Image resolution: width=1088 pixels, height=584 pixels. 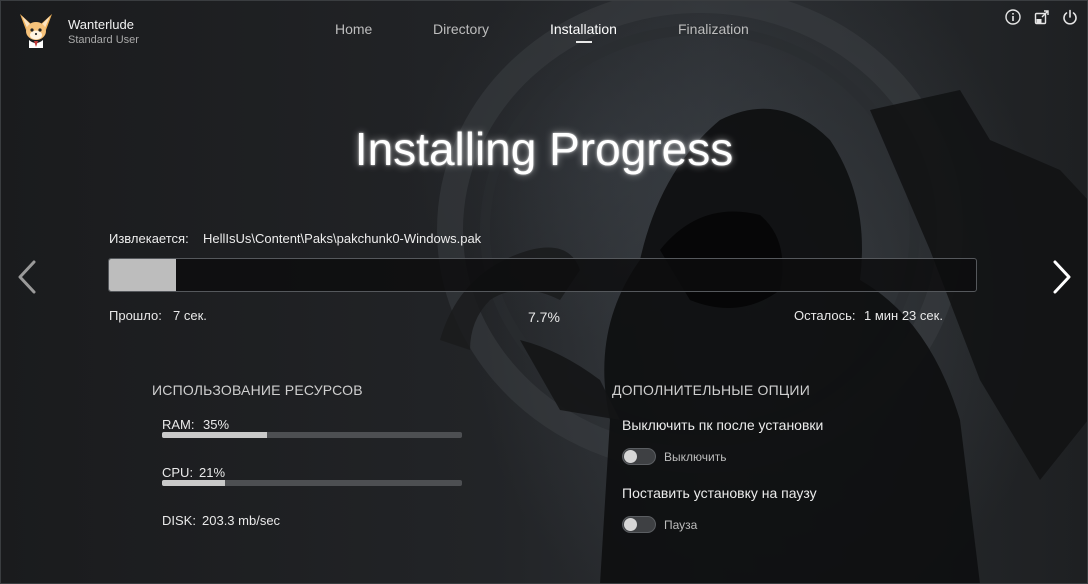 What do you see at coordinates (149, 238) in the screenshot?
I see `extract-label: Извлекается:` at bounding box center [149, 238].